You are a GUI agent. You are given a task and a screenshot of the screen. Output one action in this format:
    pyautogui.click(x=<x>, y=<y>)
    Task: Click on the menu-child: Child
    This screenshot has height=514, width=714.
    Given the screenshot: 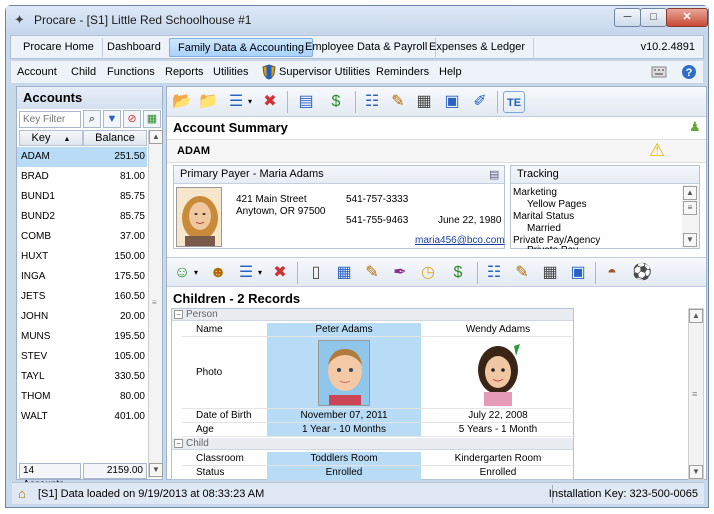 What is the action you would take?
    pyautogui.click(x=83, y=72)
    